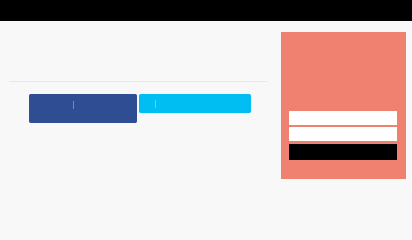 The width and height of the screenshot is (412, 240). I want to click on twitter-icon, so click(155, 104).